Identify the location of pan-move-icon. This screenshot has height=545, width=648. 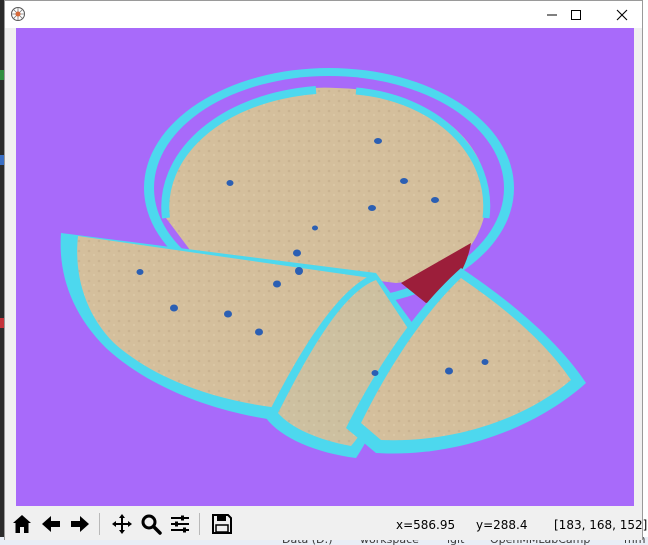
(122, 524).